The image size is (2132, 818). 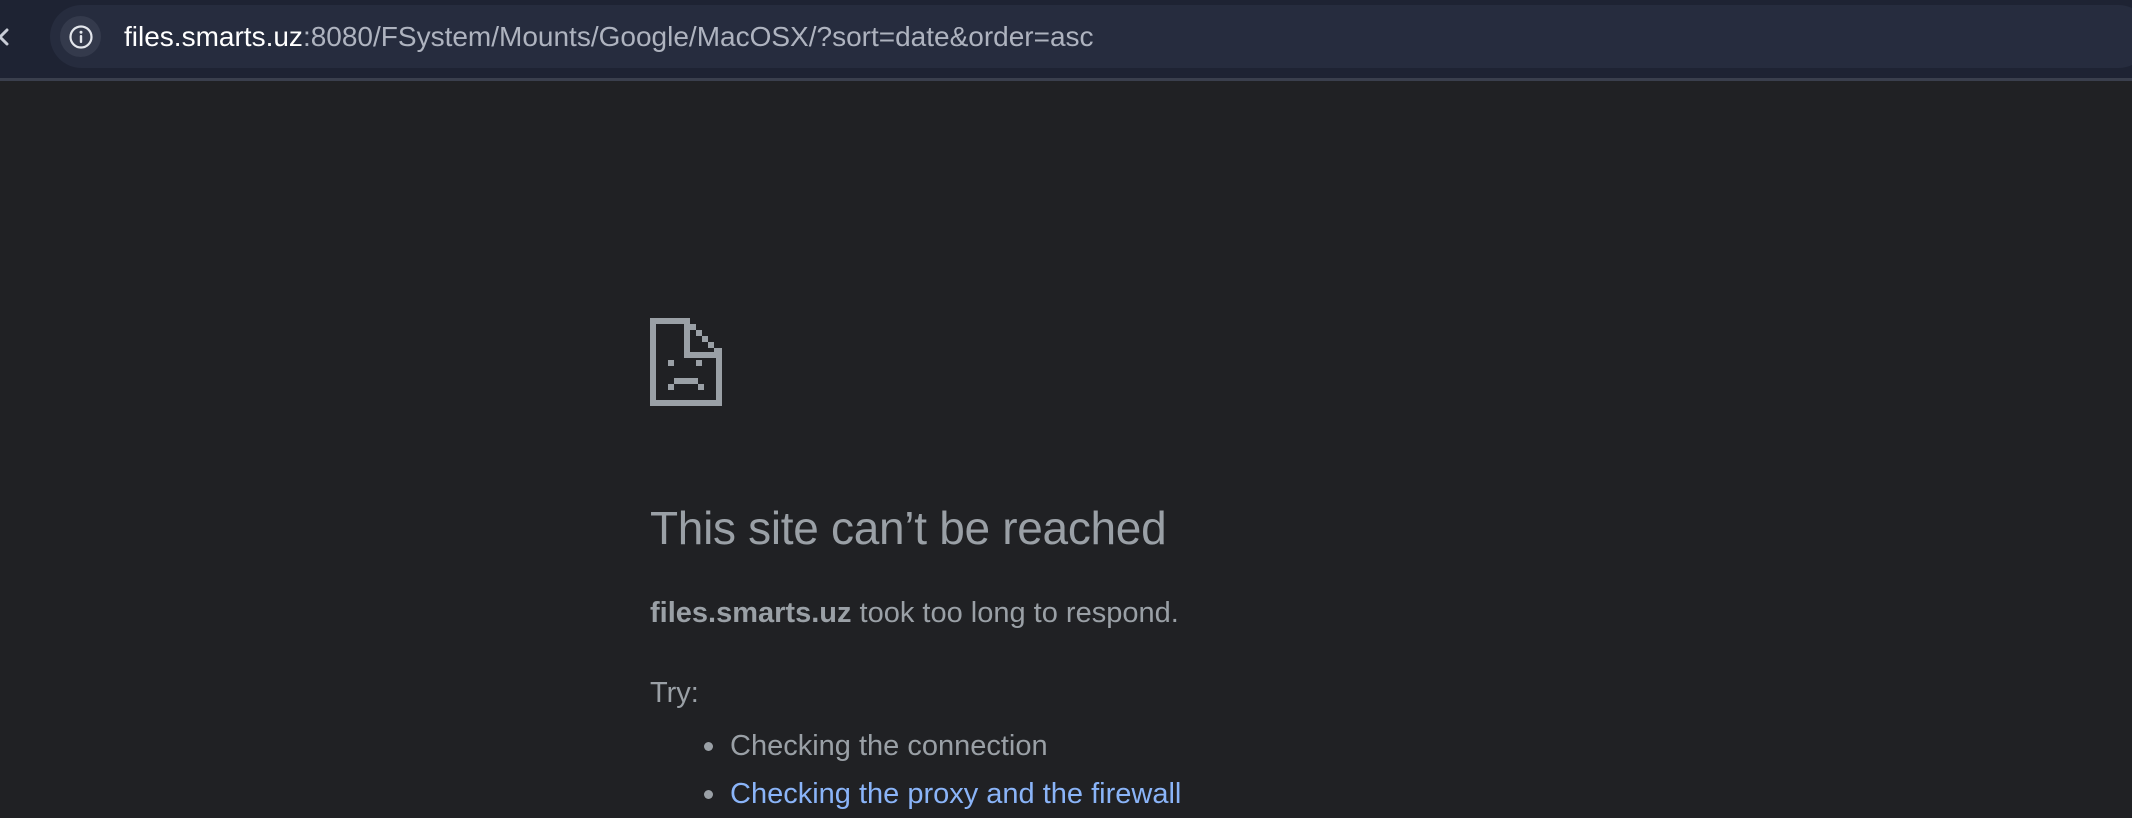 I want to click on chevron-left-icon, so click(x=4, y=37).